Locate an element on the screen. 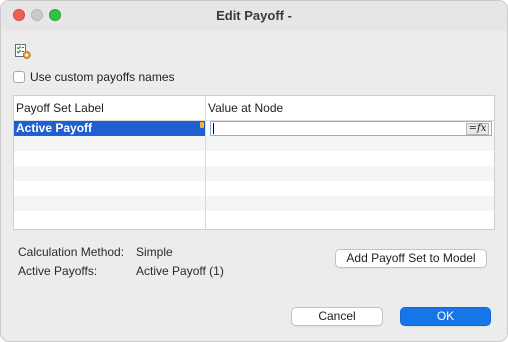 This screenshot has height=342, width=508. text-caret is located at coordinates (213, 128).